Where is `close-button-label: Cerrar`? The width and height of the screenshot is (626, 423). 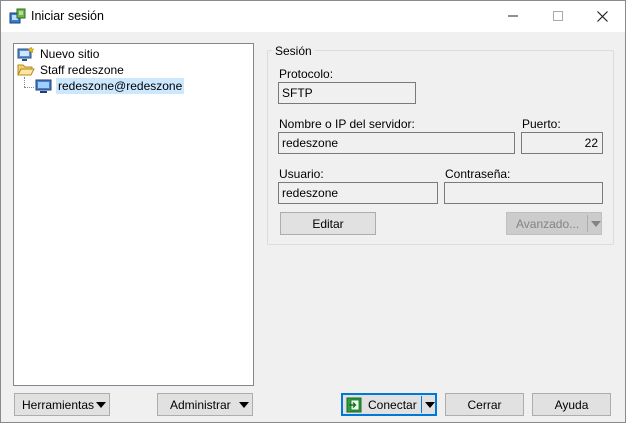 close-button-label: Cerrar is located at coordinates (484, 404).